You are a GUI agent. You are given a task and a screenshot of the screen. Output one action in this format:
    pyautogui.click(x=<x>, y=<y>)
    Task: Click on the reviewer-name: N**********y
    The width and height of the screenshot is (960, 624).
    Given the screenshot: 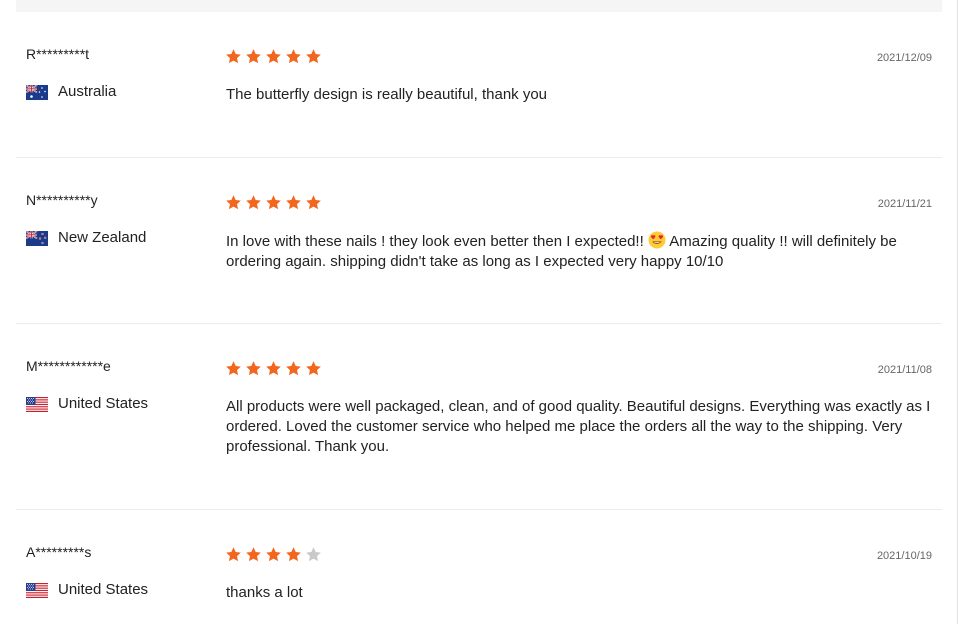 What is the action you would take?
    pyautogui.click(x=62, y=200)
    